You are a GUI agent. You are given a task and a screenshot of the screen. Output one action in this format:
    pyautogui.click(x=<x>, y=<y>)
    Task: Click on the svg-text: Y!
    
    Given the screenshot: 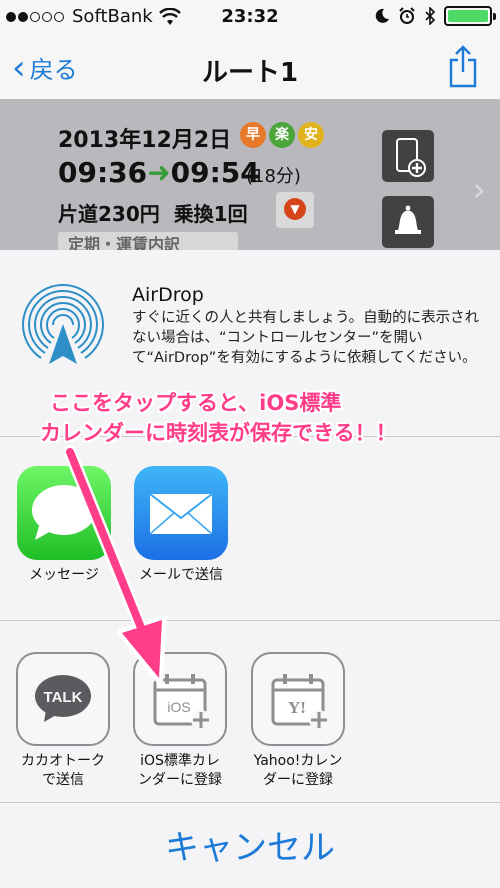 What is the action you would take?
    pyautogui.click(x=297, y=707)
    